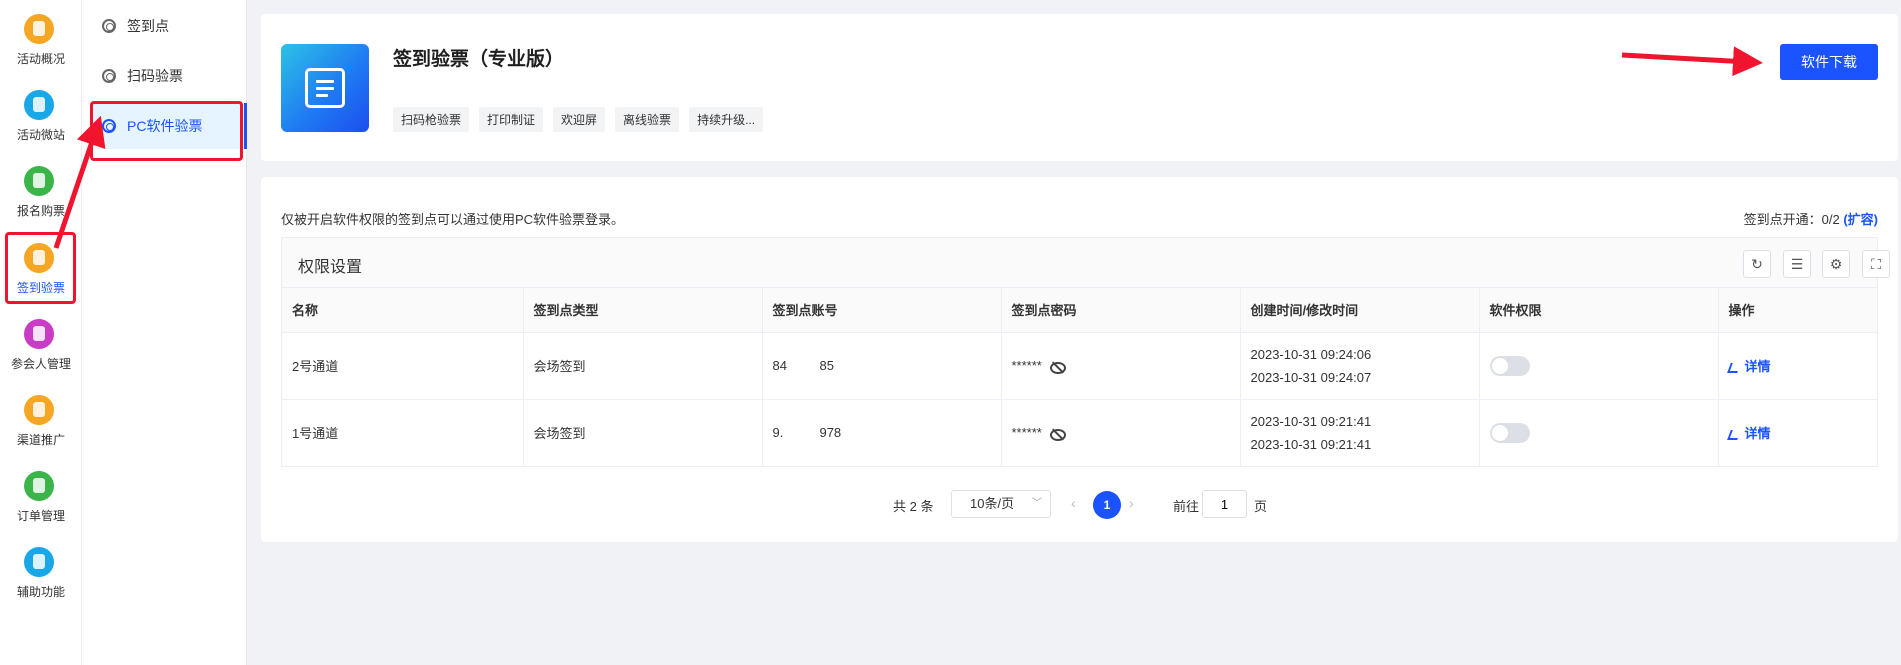 Image resolution: width=1901 pixels, height=665 pixels. What do you see at coordinates (40, 288) in the screenshot?
I see `nav-item-label: 签到验票` at bounding box center [40, 288].